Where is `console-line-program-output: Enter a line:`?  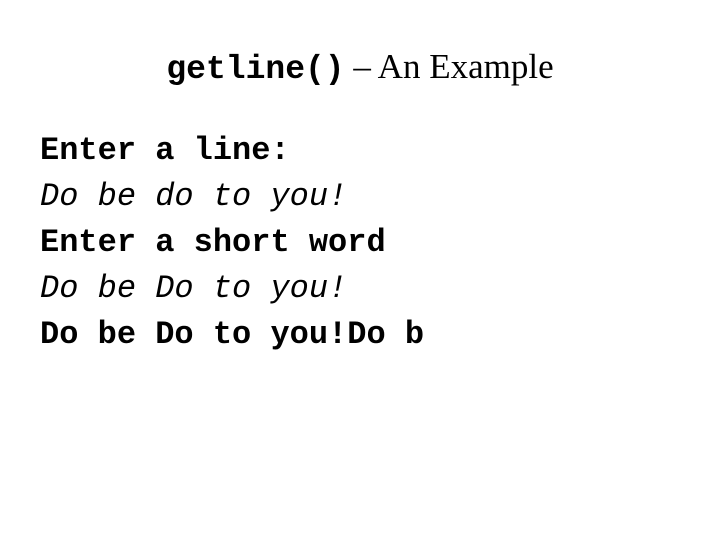 console-line-program-output: Enter a line: is located at coordinates (165, 150).